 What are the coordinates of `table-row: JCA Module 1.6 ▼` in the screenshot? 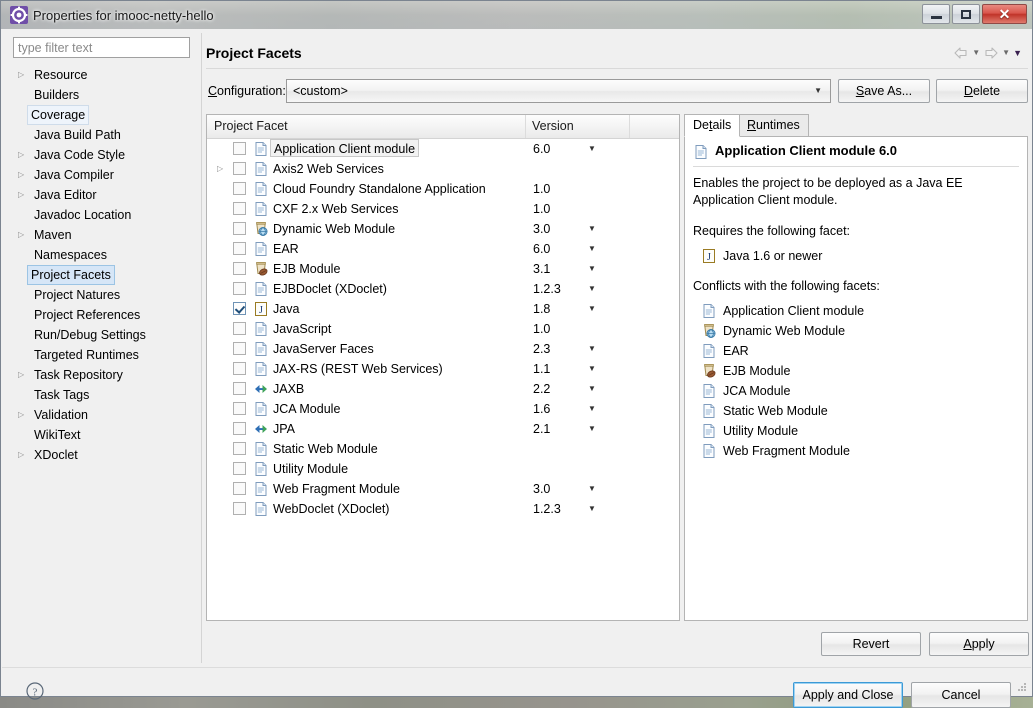 It's located at (443, 409).